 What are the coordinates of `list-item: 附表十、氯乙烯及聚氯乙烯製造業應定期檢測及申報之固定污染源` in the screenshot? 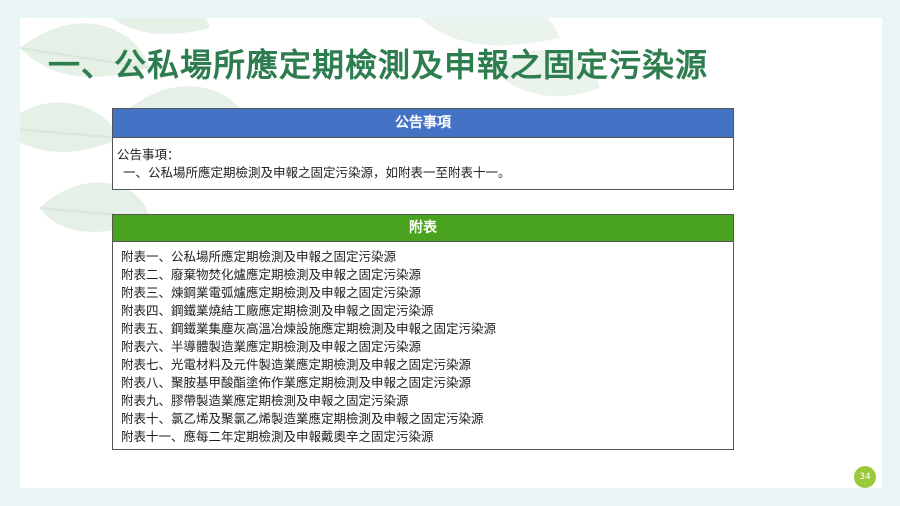 It's located at (302, 418).